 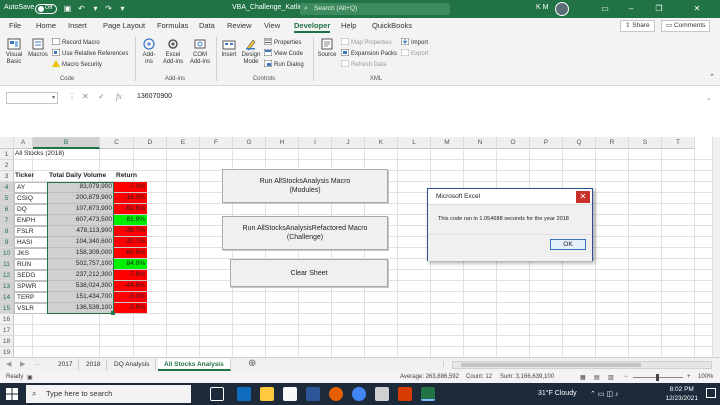 What do you see at coordinates (513, 143) in the screenshot?
I see `column-header-o: O` at bounding box center [513, 143].